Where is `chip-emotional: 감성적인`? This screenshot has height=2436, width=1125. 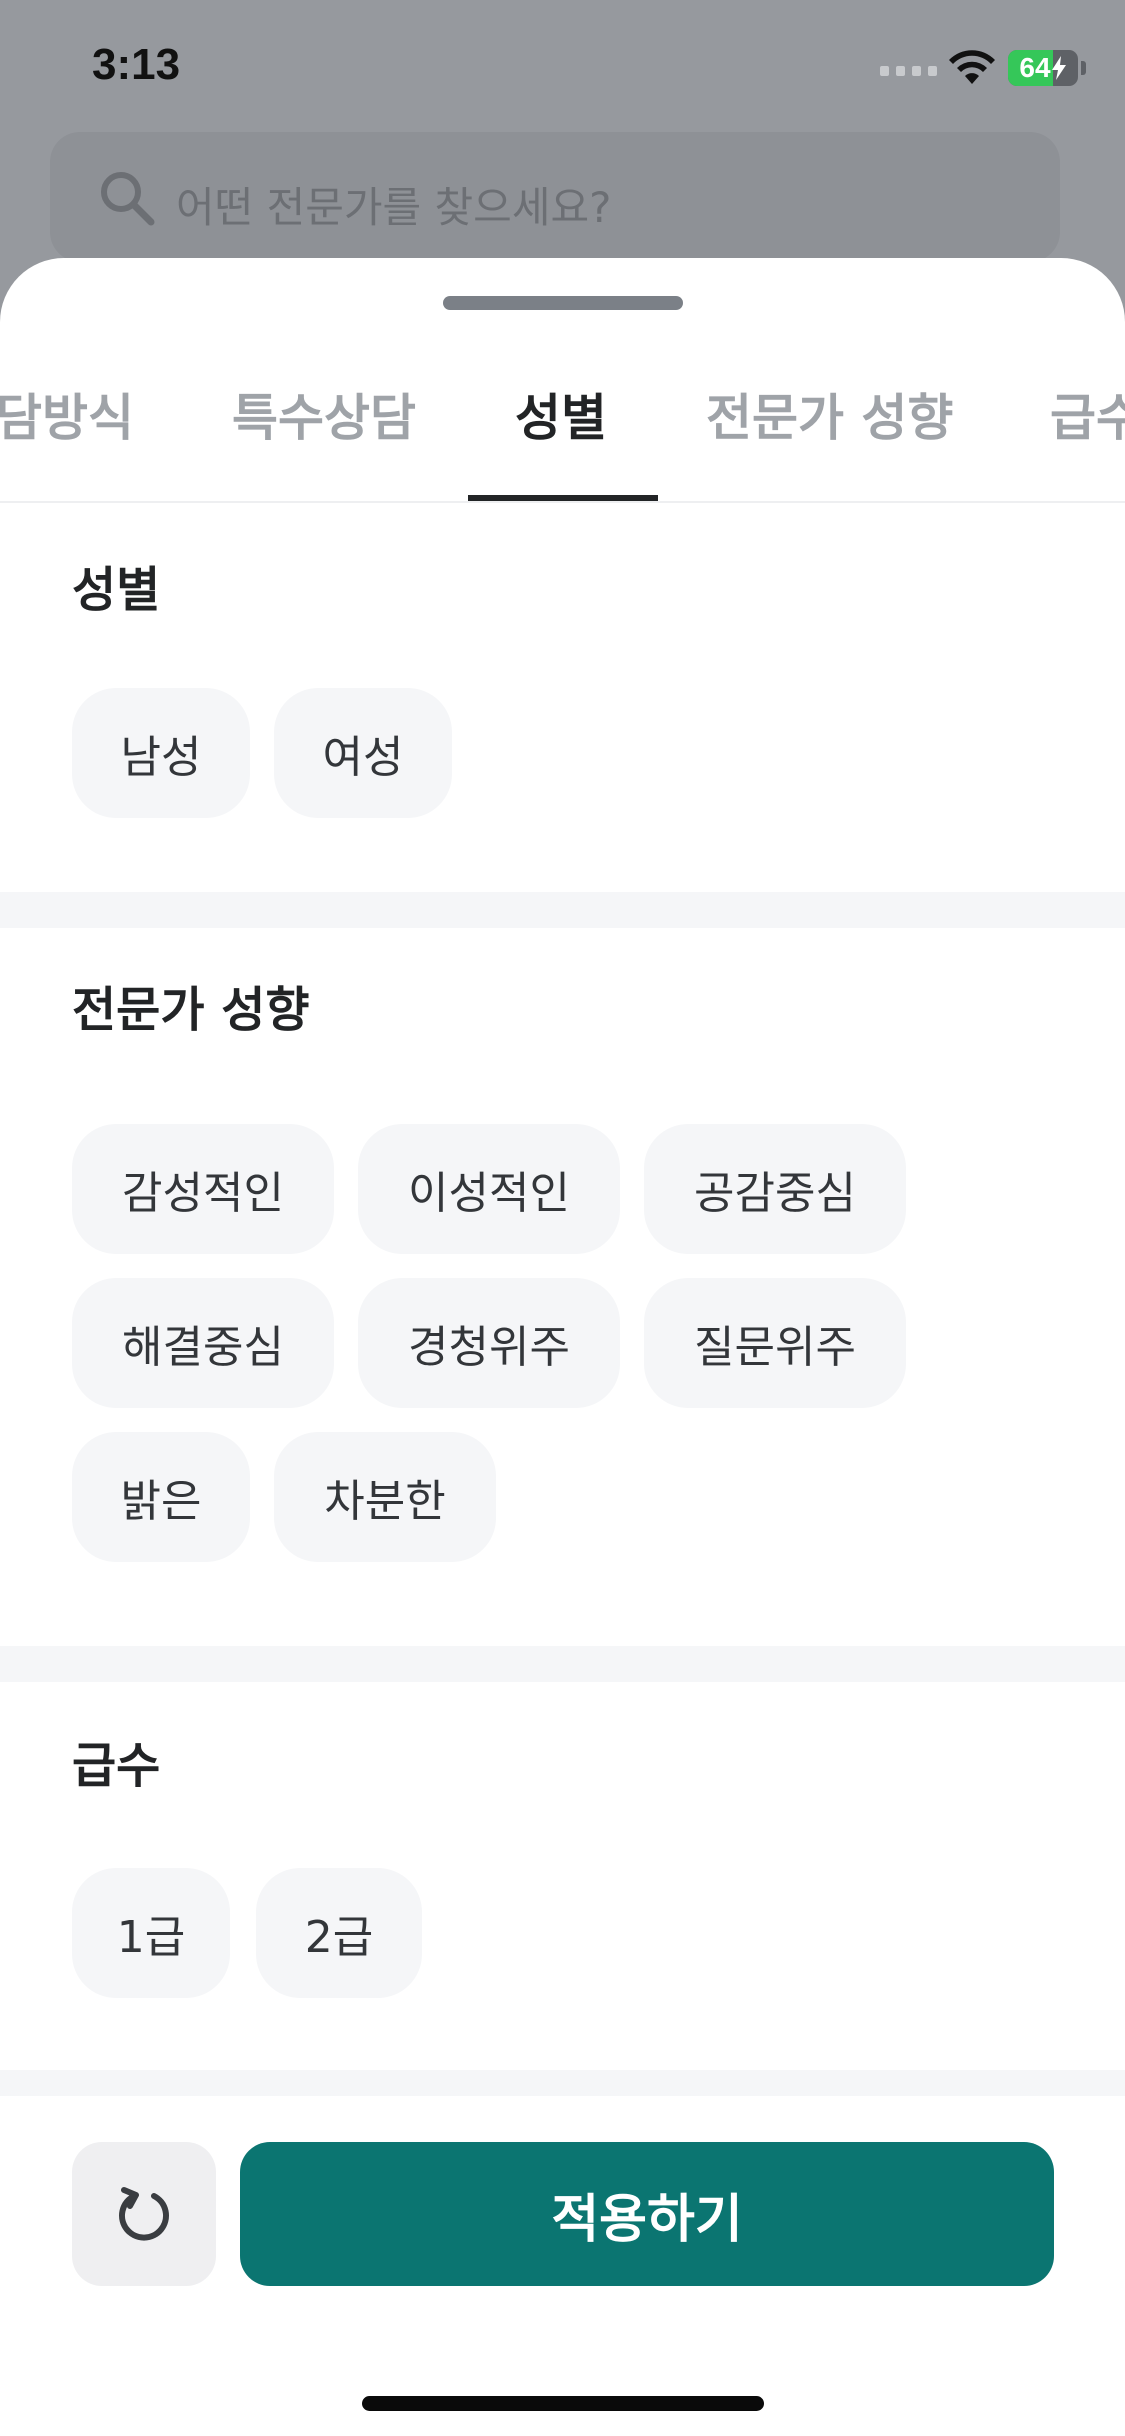
chip-emotional: 감성적인 is located at coordinates (203, 1189).